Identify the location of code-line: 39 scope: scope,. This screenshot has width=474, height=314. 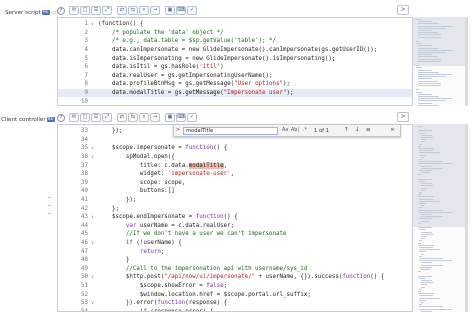
(121, 183).